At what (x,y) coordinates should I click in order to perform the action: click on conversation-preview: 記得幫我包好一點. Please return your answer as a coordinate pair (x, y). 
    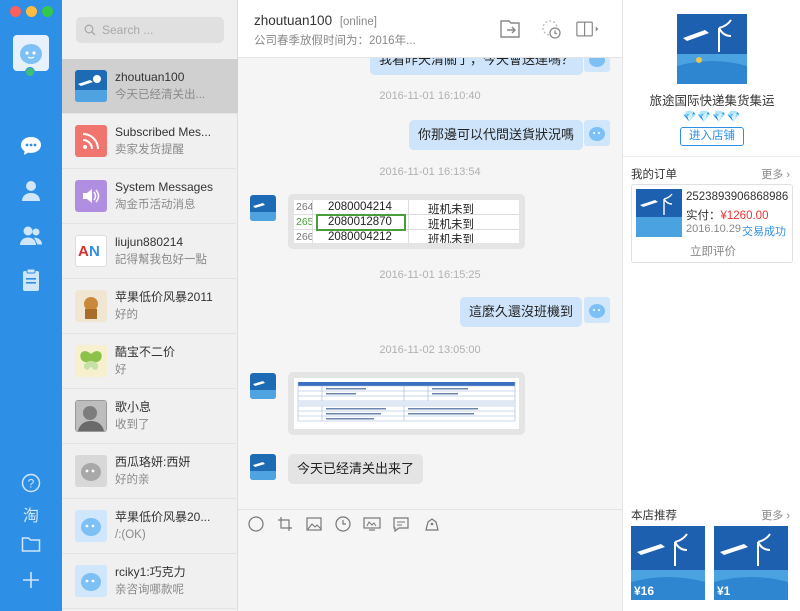
    Looking at the image, I should click on (161, 259).